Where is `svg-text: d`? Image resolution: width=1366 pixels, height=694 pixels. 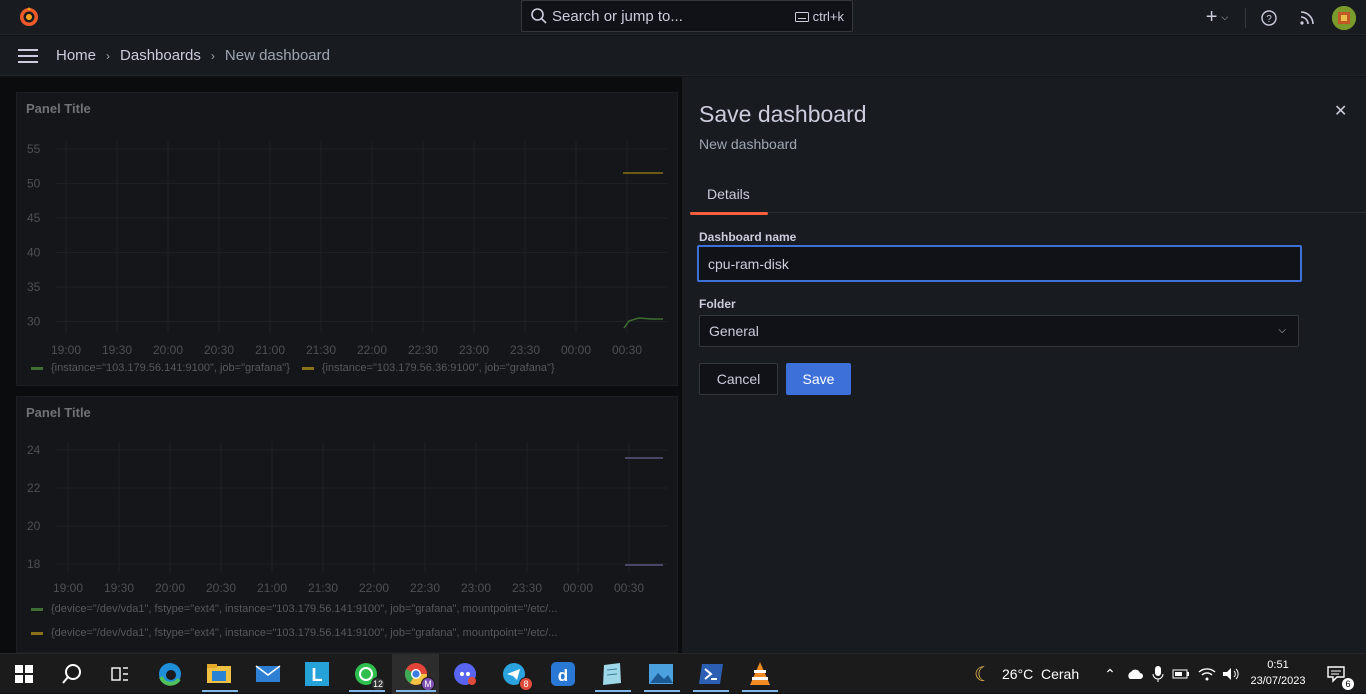 svg-text: d is located at coordinates (563, 675).